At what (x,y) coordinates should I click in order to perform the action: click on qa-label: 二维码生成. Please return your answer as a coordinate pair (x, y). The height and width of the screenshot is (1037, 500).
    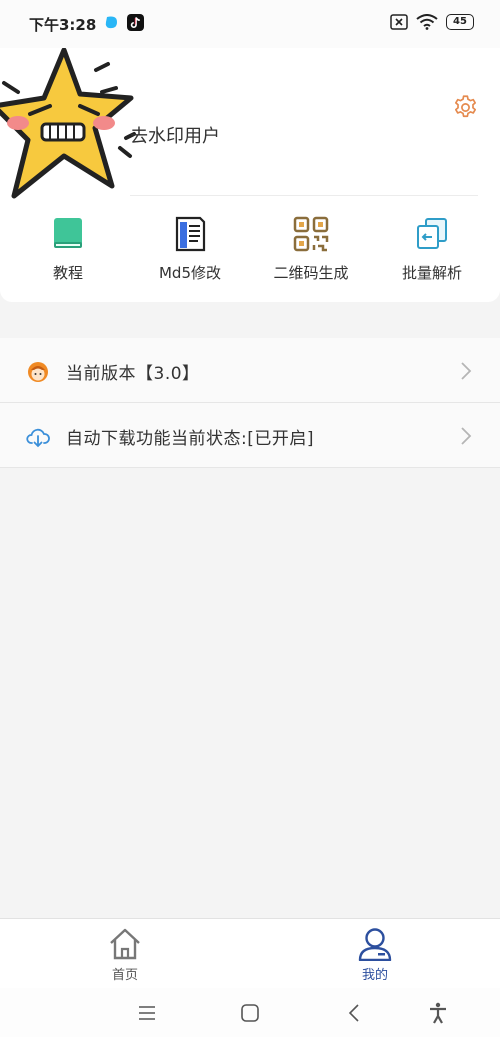
    Looking at the image, I should click on (311, 273).